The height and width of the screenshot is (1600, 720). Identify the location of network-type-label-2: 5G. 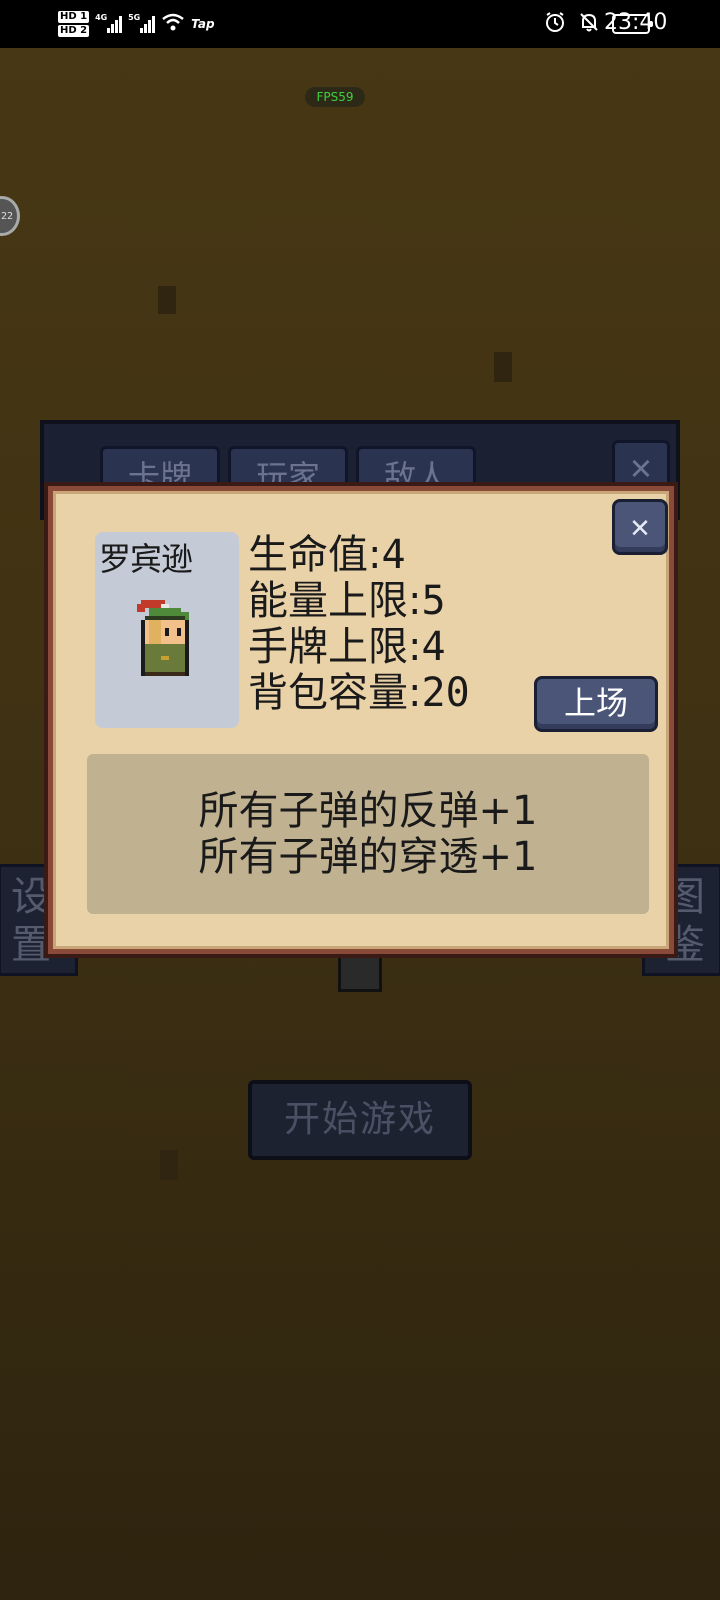
(134, 17).